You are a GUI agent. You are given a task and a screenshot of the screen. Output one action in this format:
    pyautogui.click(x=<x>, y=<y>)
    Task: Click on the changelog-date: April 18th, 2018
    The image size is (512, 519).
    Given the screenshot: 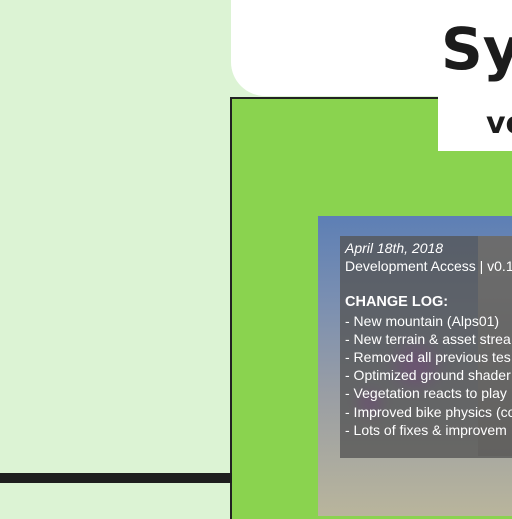 What is the action you would take?
    pyautogui.click(x=394, y=248)
    